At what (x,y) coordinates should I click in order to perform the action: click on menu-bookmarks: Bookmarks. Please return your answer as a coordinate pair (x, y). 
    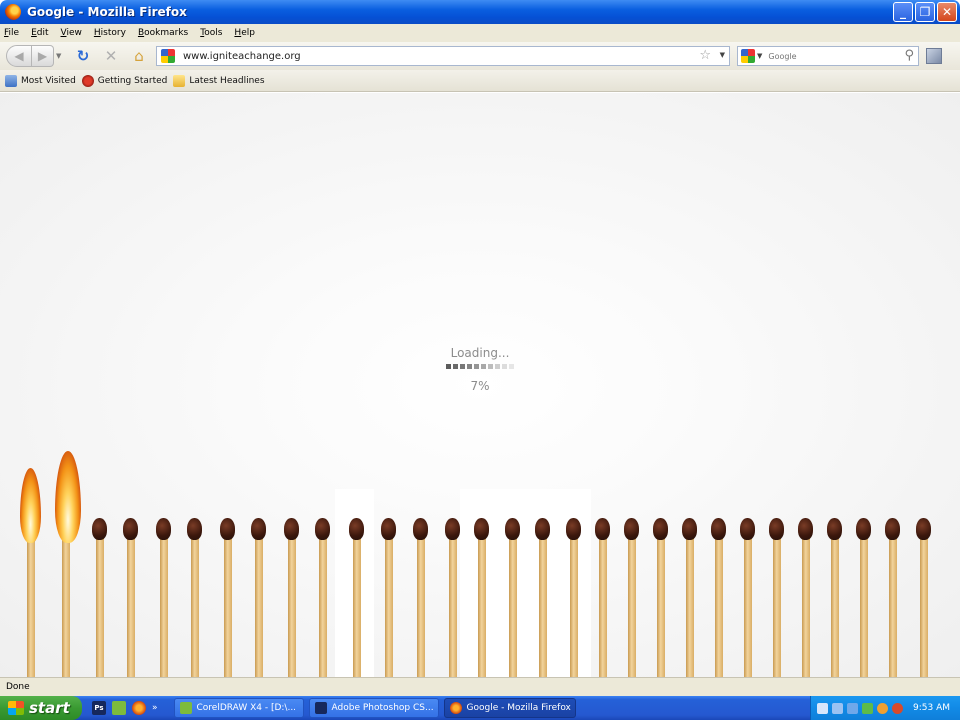
    Looking at the image, I should click on (163, 33).